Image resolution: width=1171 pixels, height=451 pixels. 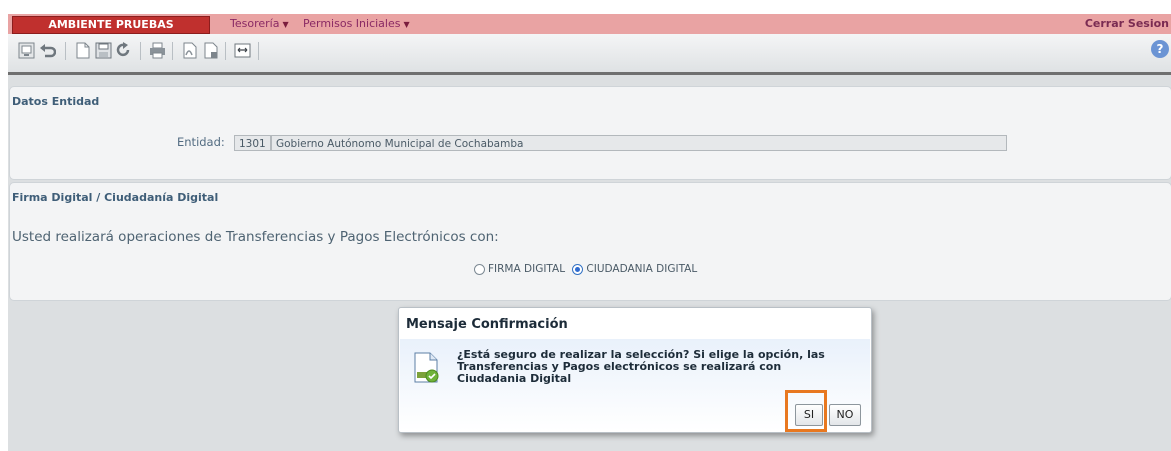 What do you see at coordinates (26, 50) in the screenshot?
I see `screen-icon` at bounding box center [26, 50].